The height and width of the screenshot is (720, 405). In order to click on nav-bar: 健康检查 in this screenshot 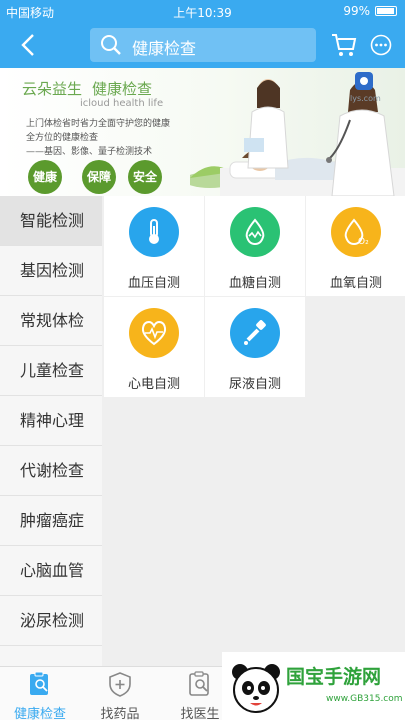, I will do `click(202, 45)`.